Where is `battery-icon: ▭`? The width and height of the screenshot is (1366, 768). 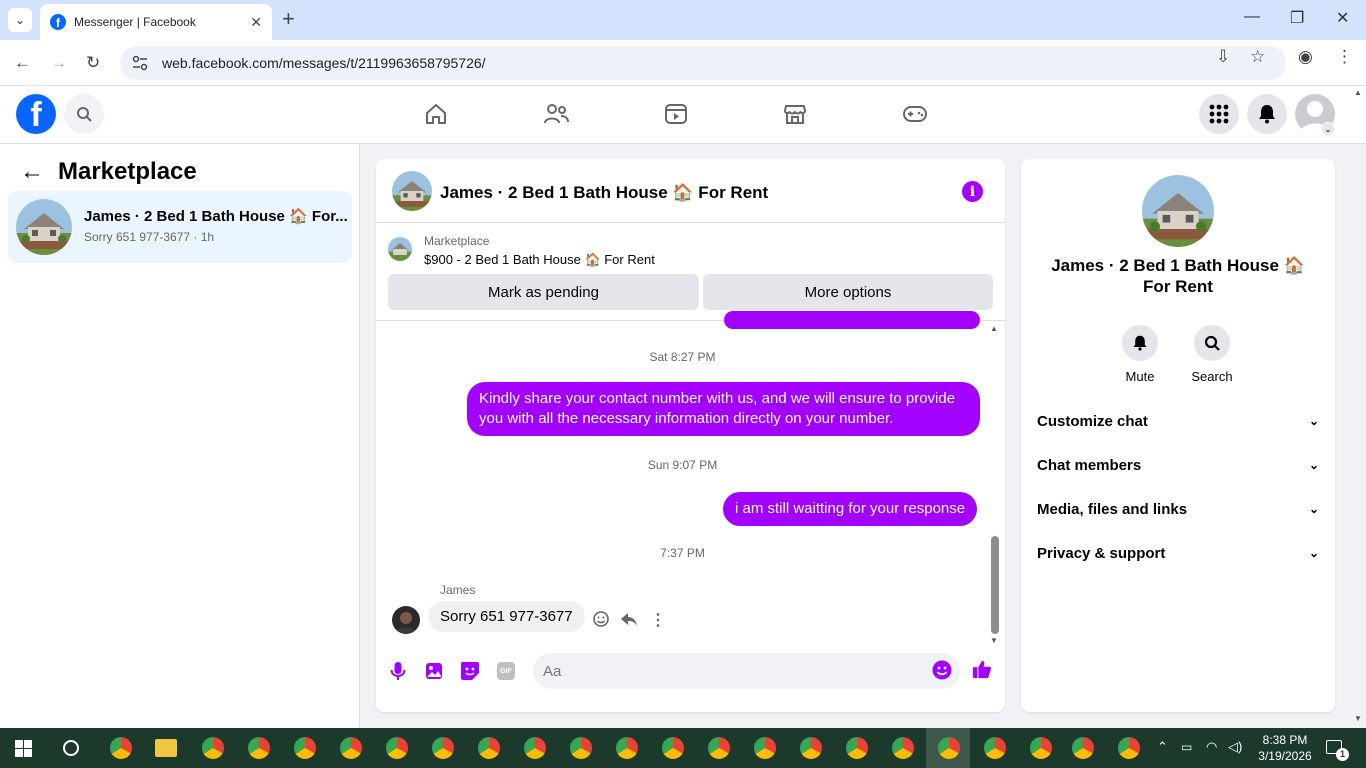
battery-icon: ▭ is located at coordinates (1186, 747).